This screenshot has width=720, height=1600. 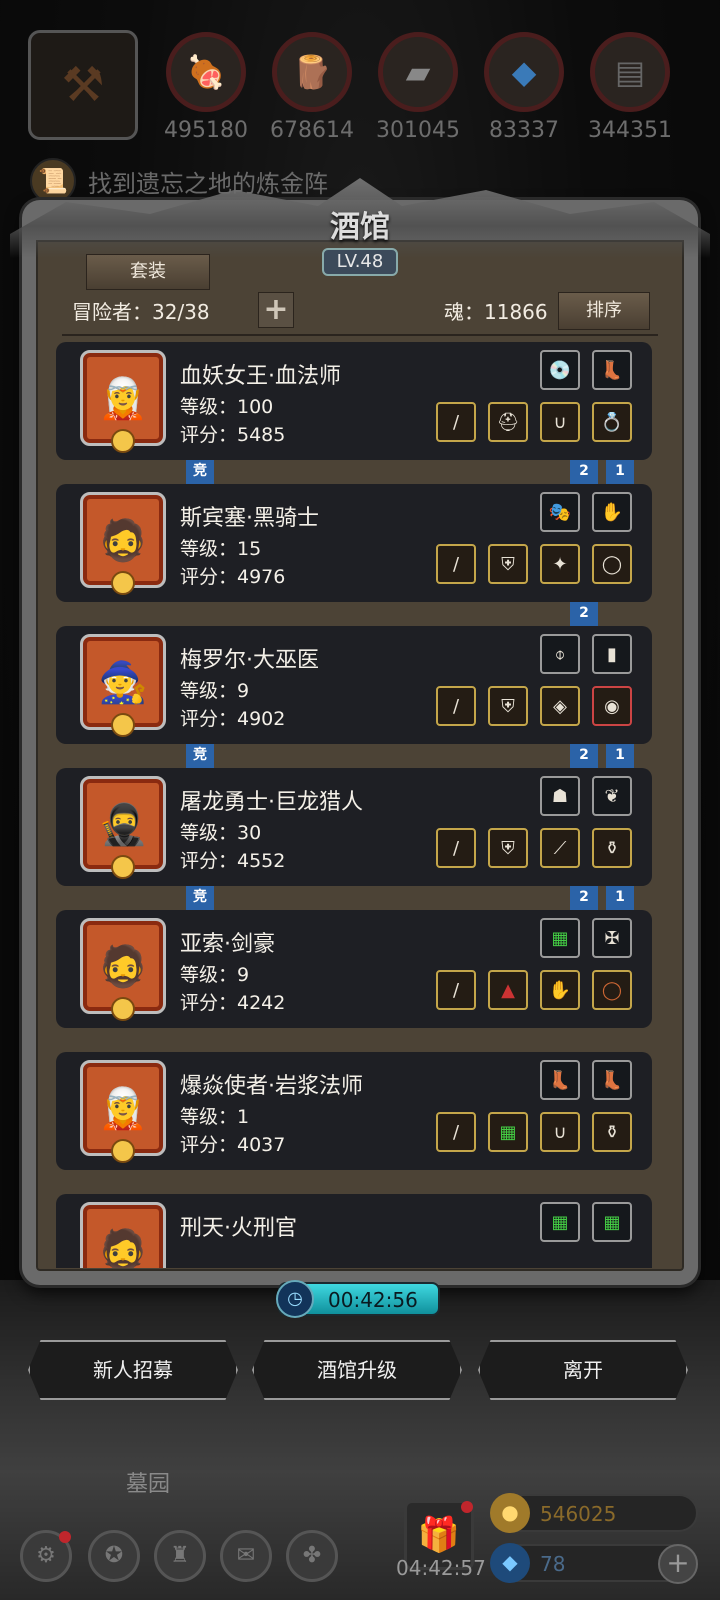 What do you see at coordinates (560, 564) in the screenshot?
I see `sparkle-icon: ✦` at bounding box center [560, 564].